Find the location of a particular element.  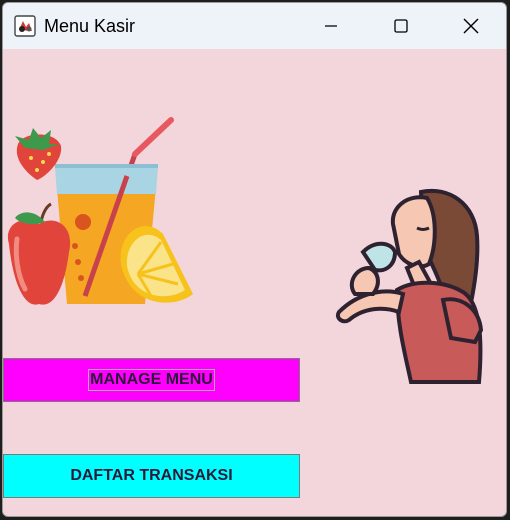

close-icon is located at coordinates (471, 26).